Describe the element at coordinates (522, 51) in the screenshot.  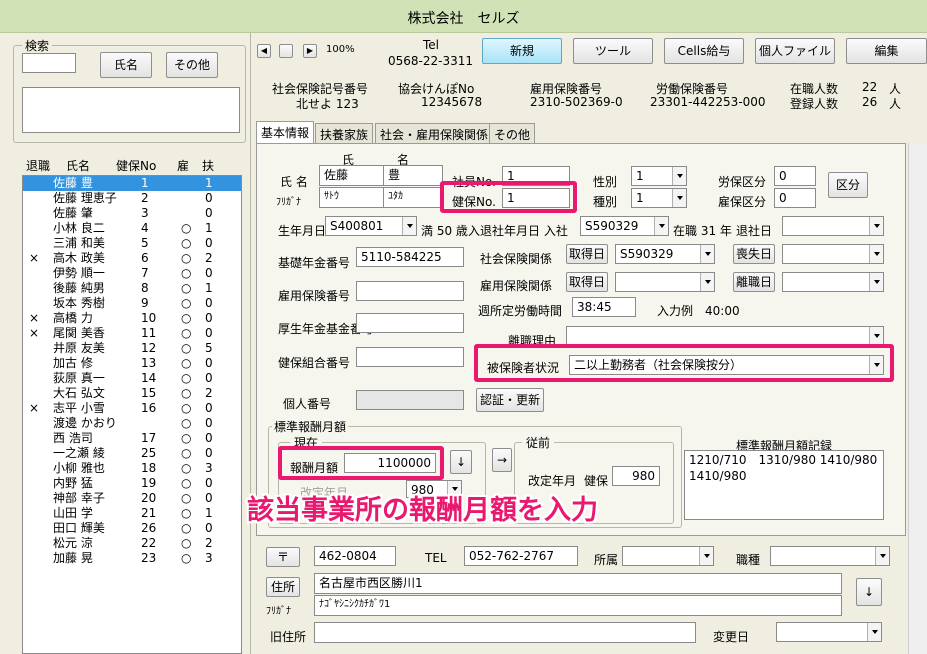
I see `new-button: 新規` at that location.